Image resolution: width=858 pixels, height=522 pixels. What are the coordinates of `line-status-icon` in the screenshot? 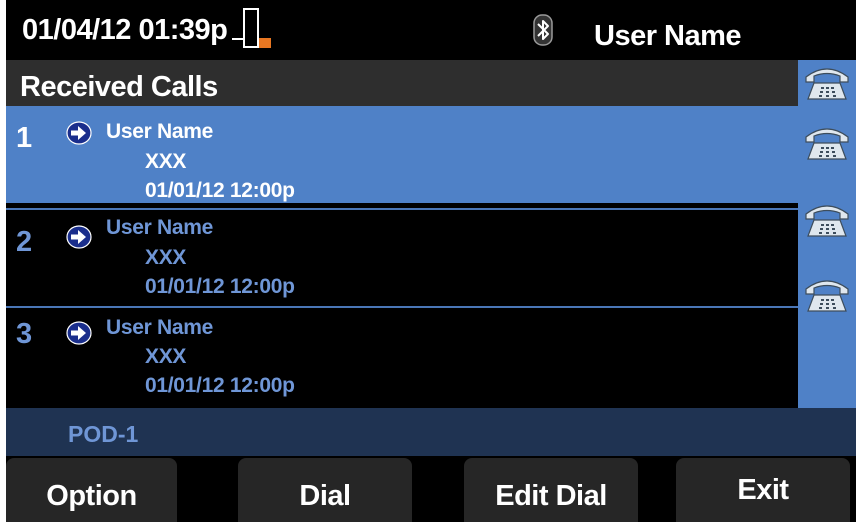 It's located at (251, 28).